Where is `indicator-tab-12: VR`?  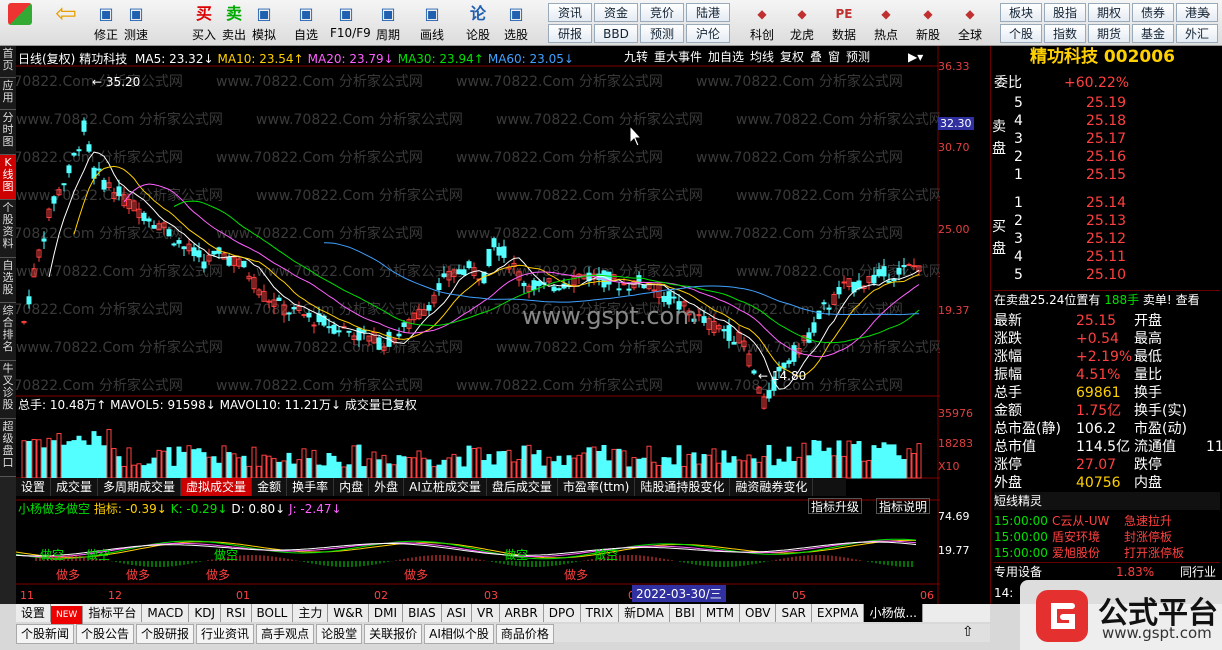 indicator-tab-12: VR is located at coordinates (486, 613).